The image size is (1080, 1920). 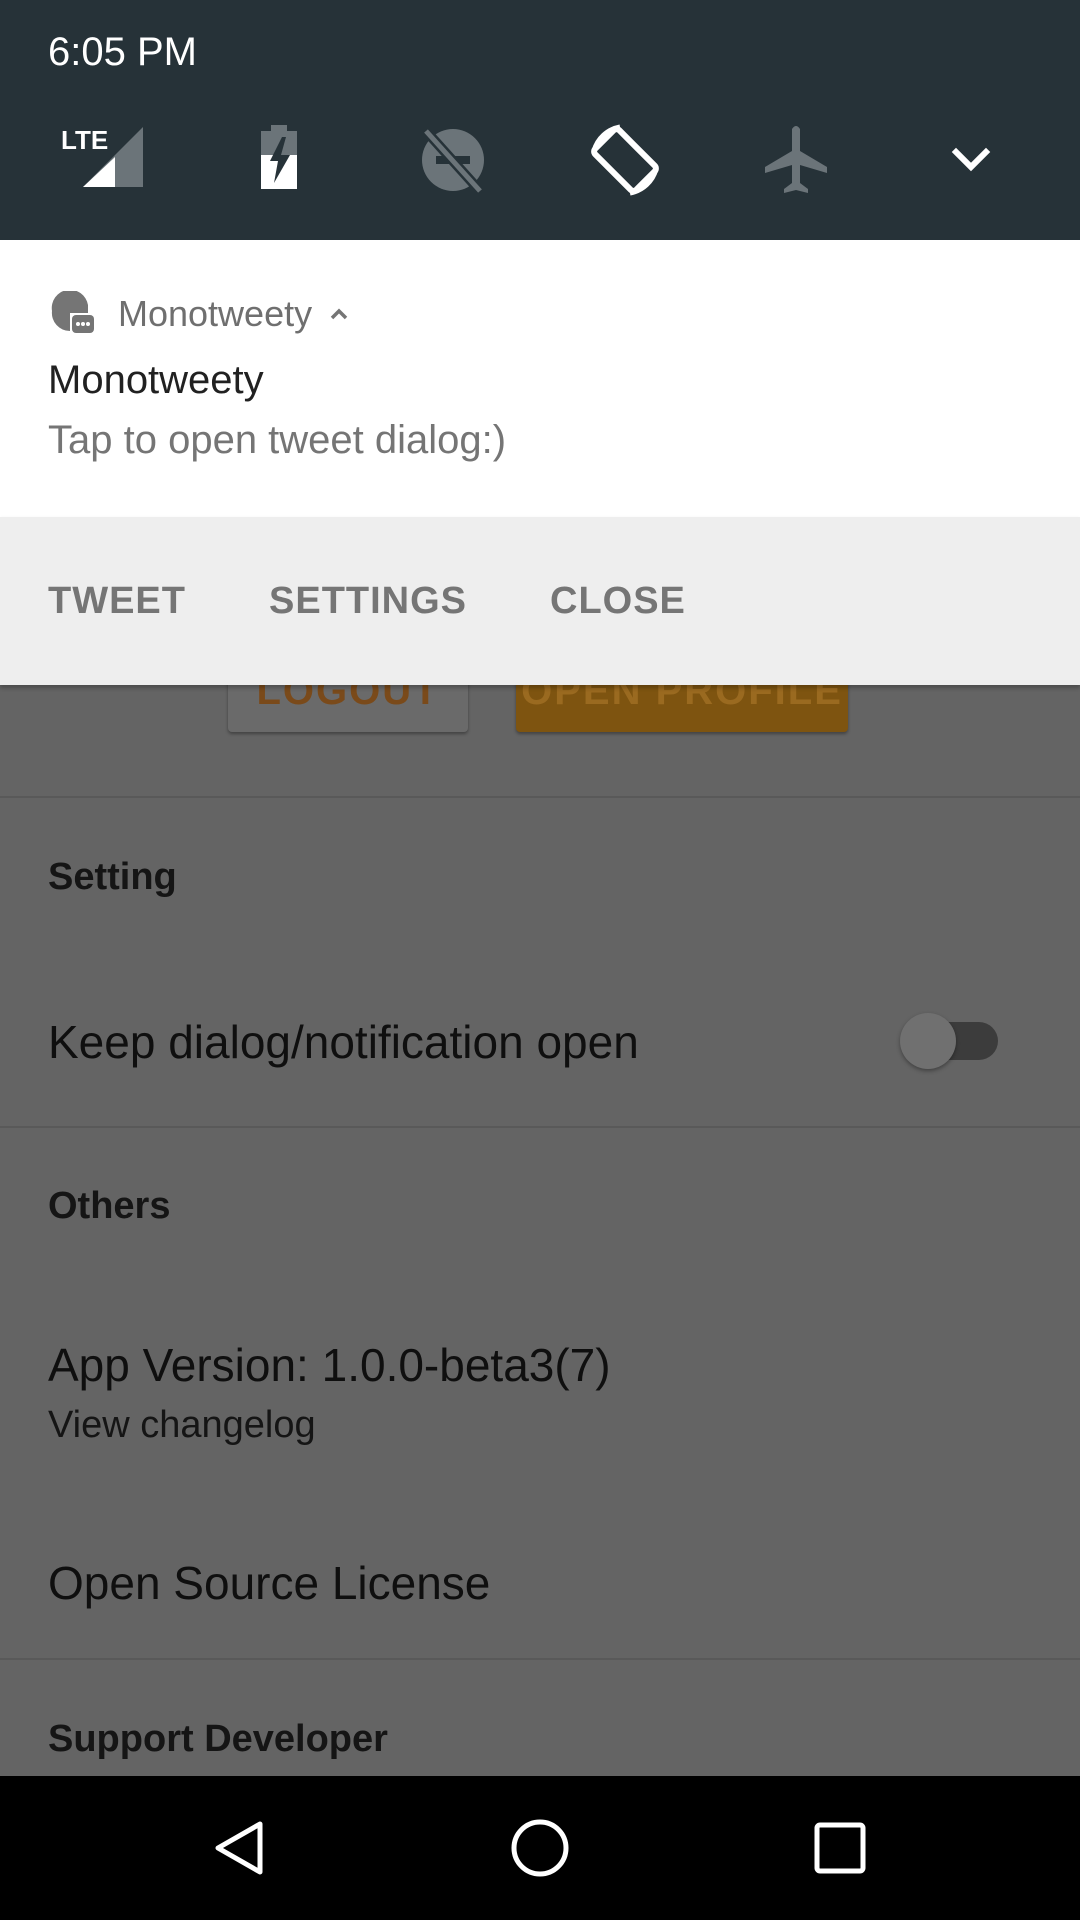 I want to click on recents-icon, so click(x=840, y=1848).